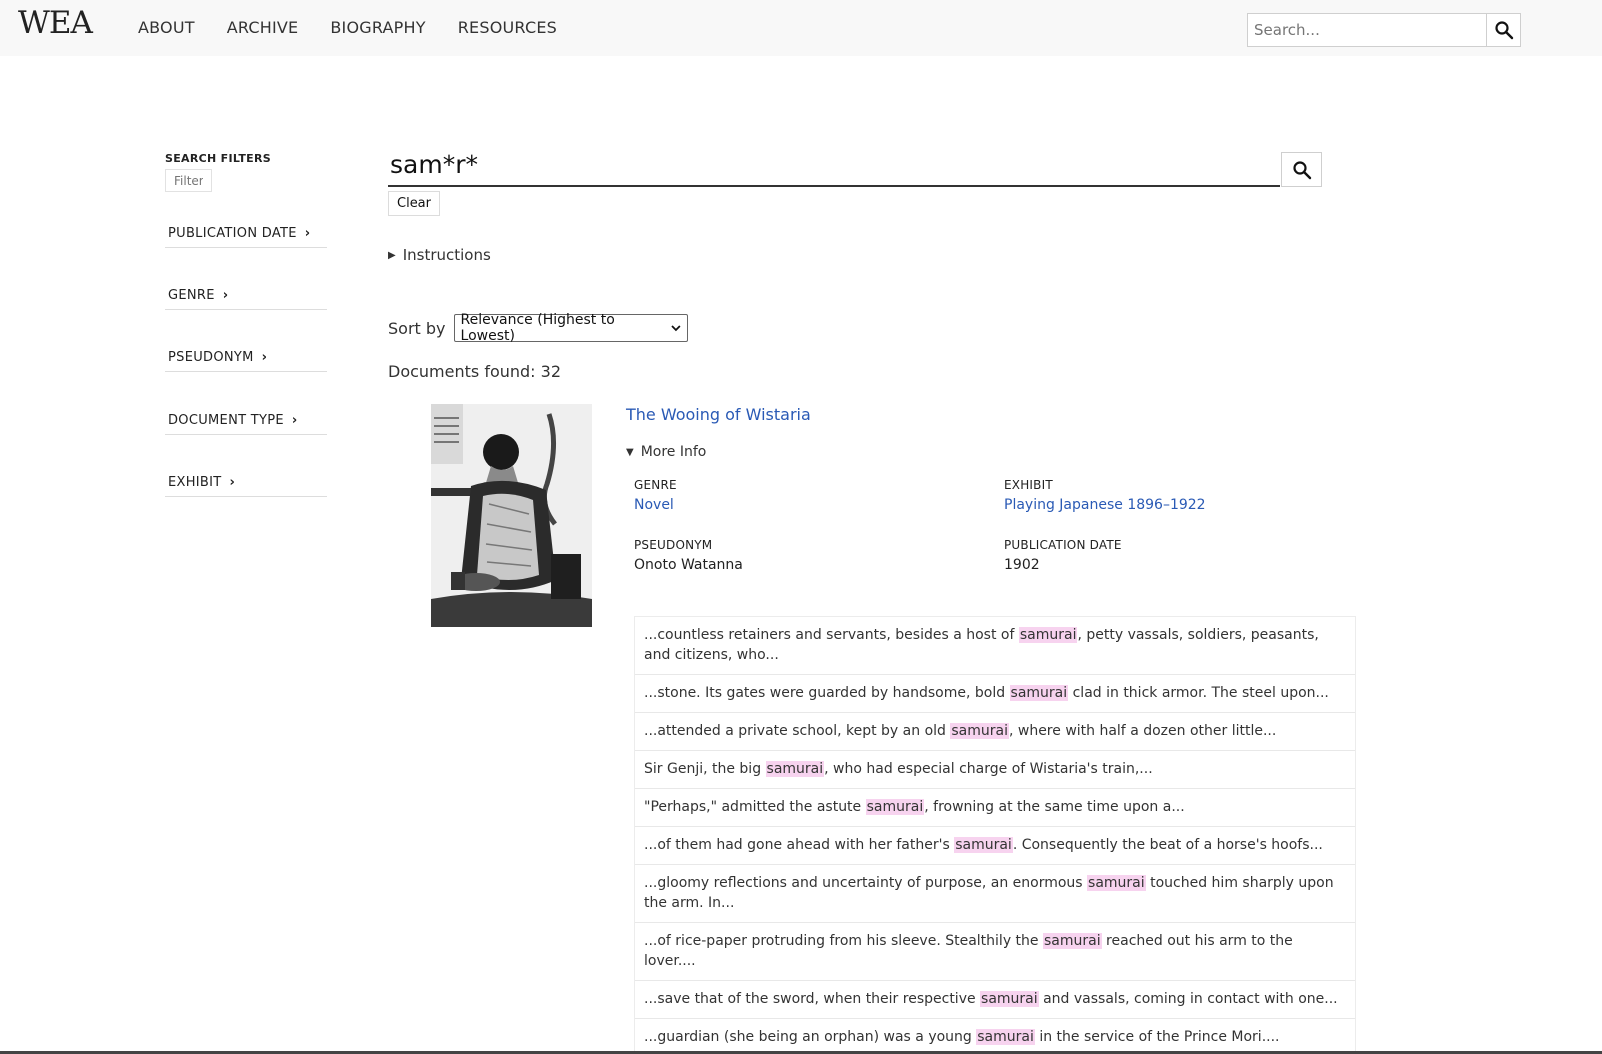 The width and height of the screenshot is (1602, 1054). What do you see at coordinates (191, 295) in the screenshot?
I see `facet-label: GENRE` at bounding box center [191, 295].